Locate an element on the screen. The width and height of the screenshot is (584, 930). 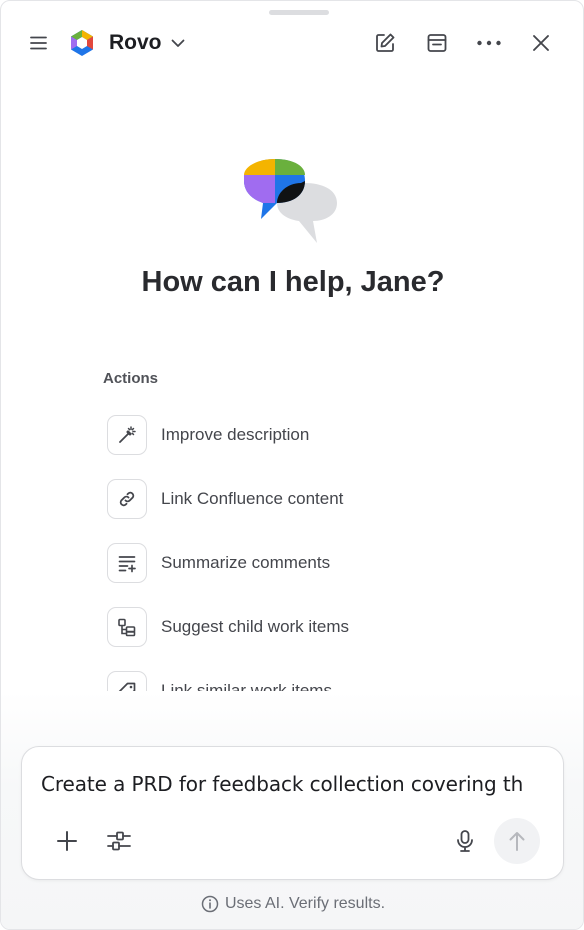
disclaimer-text: Uses AI. Verify results. is located at coordinates (305, 903).